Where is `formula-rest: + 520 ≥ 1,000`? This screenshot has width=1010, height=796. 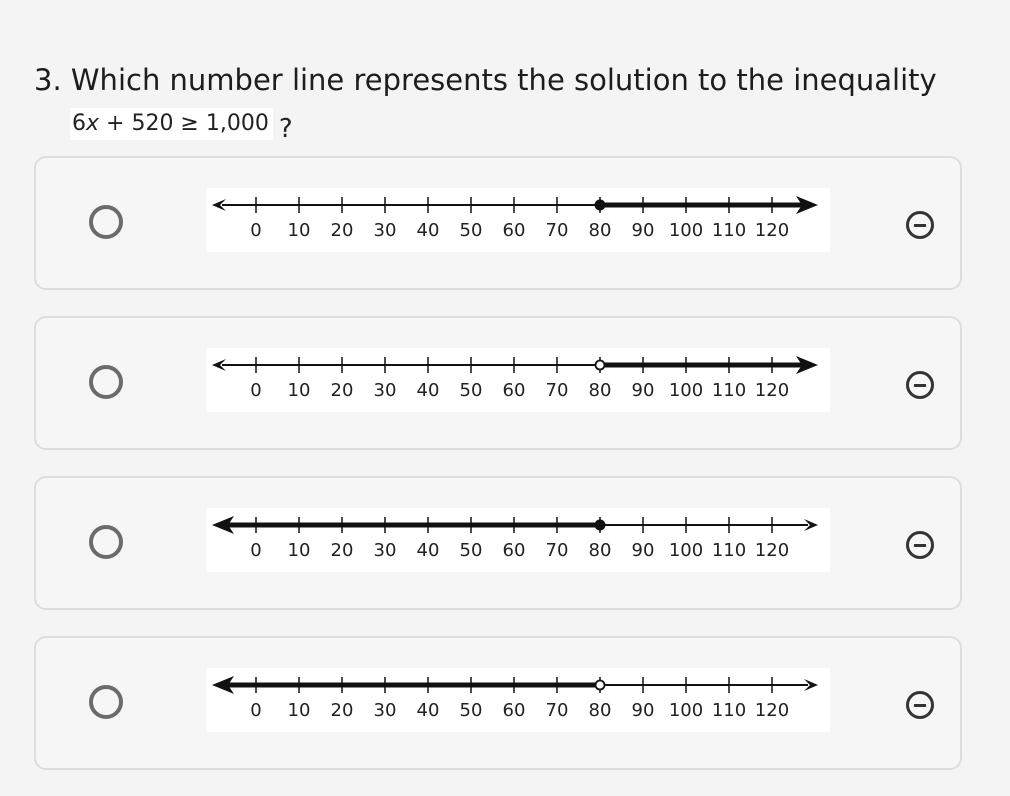 formula-rest: + 520 ≥ 1,000 is located at coordinates (184, 123).